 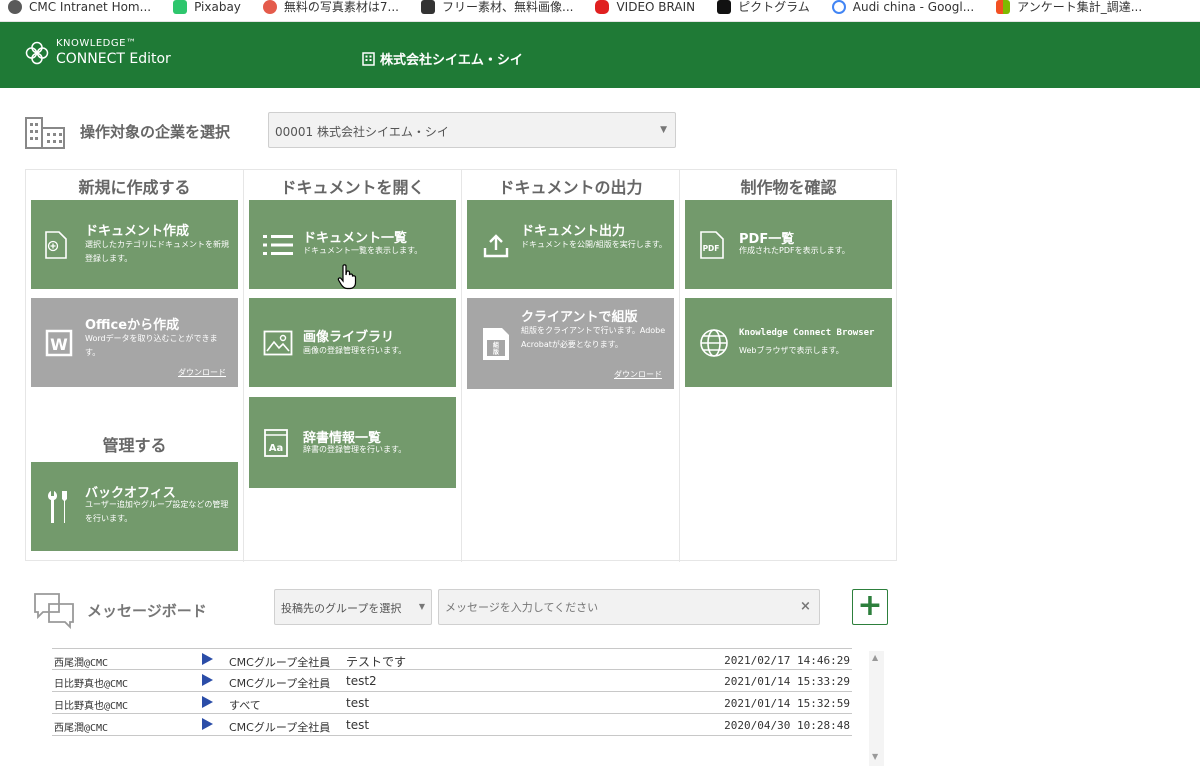 I want to click on back-office-tile: バックオフィス ユーザー追加やグループ設定などの管理を行います。, so click(x=134, y=506).